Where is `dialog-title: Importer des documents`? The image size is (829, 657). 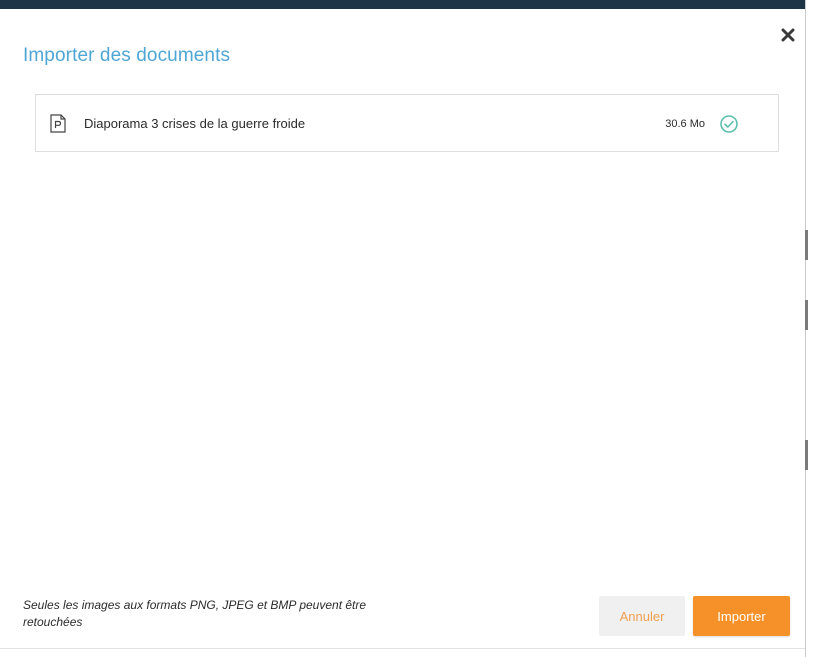
dialog-title: Importer des documents is located at coordinates (127, 55).